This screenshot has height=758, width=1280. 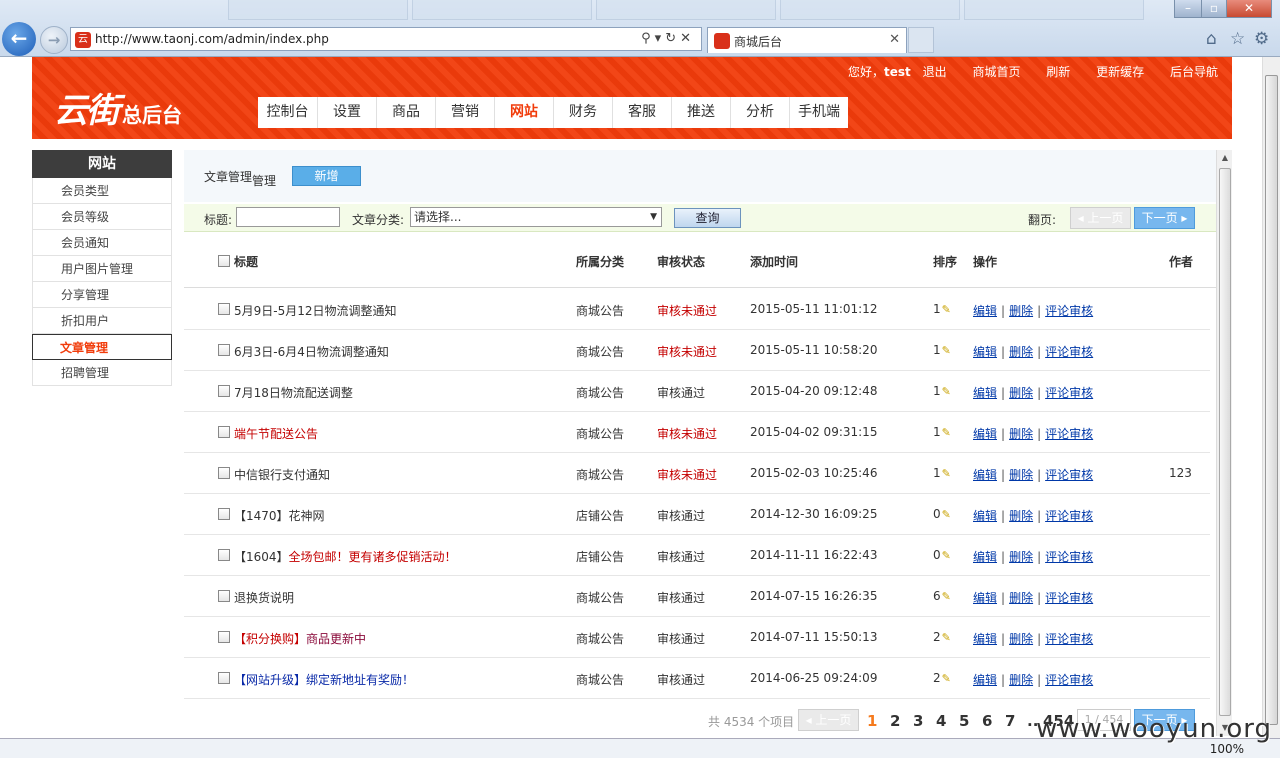 I want to click on row-title: 退换货说明, so click(x=264, y=597).